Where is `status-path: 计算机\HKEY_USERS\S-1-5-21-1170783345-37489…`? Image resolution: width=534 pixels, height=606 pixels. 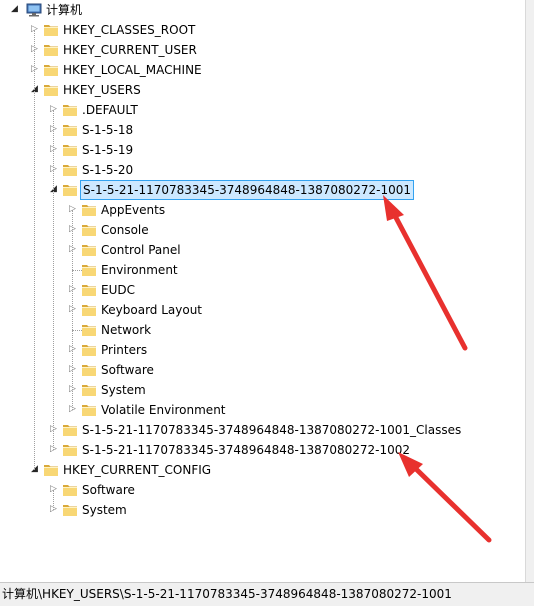 status-path: 计算机\HKEY_USERS\S-1-5-21-1170783345-37489… is located at coordinates (227, 594).